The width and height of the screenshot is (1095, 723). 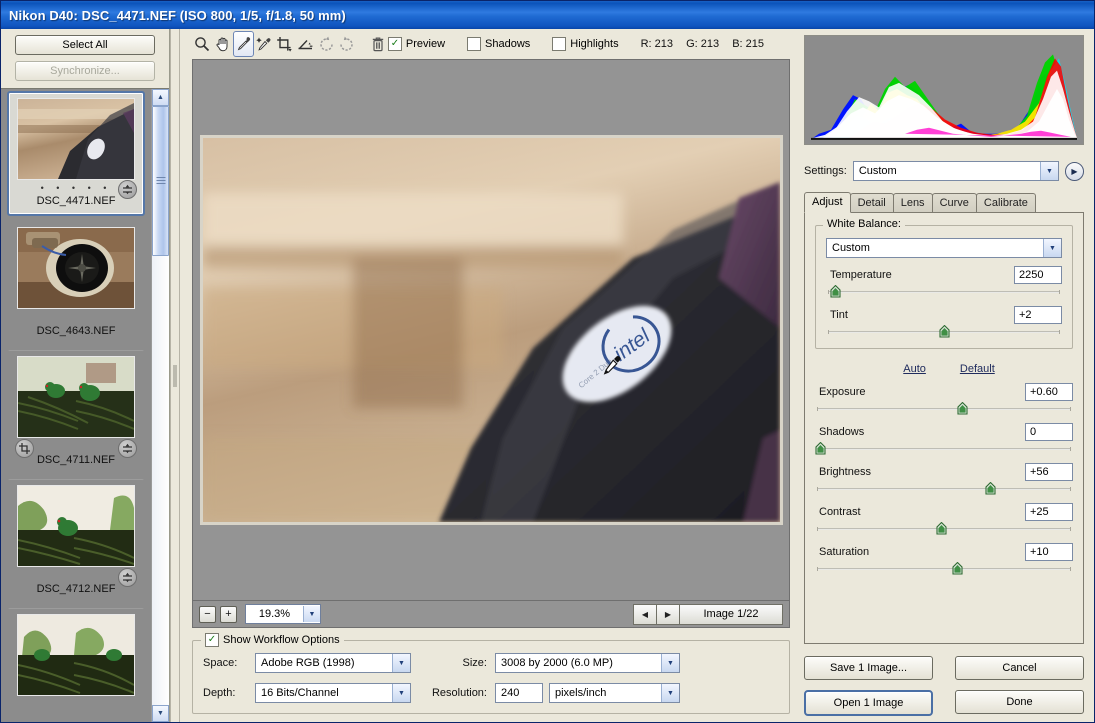 I want to click on shadows-checkbox-box, so click(x=474, y=44).